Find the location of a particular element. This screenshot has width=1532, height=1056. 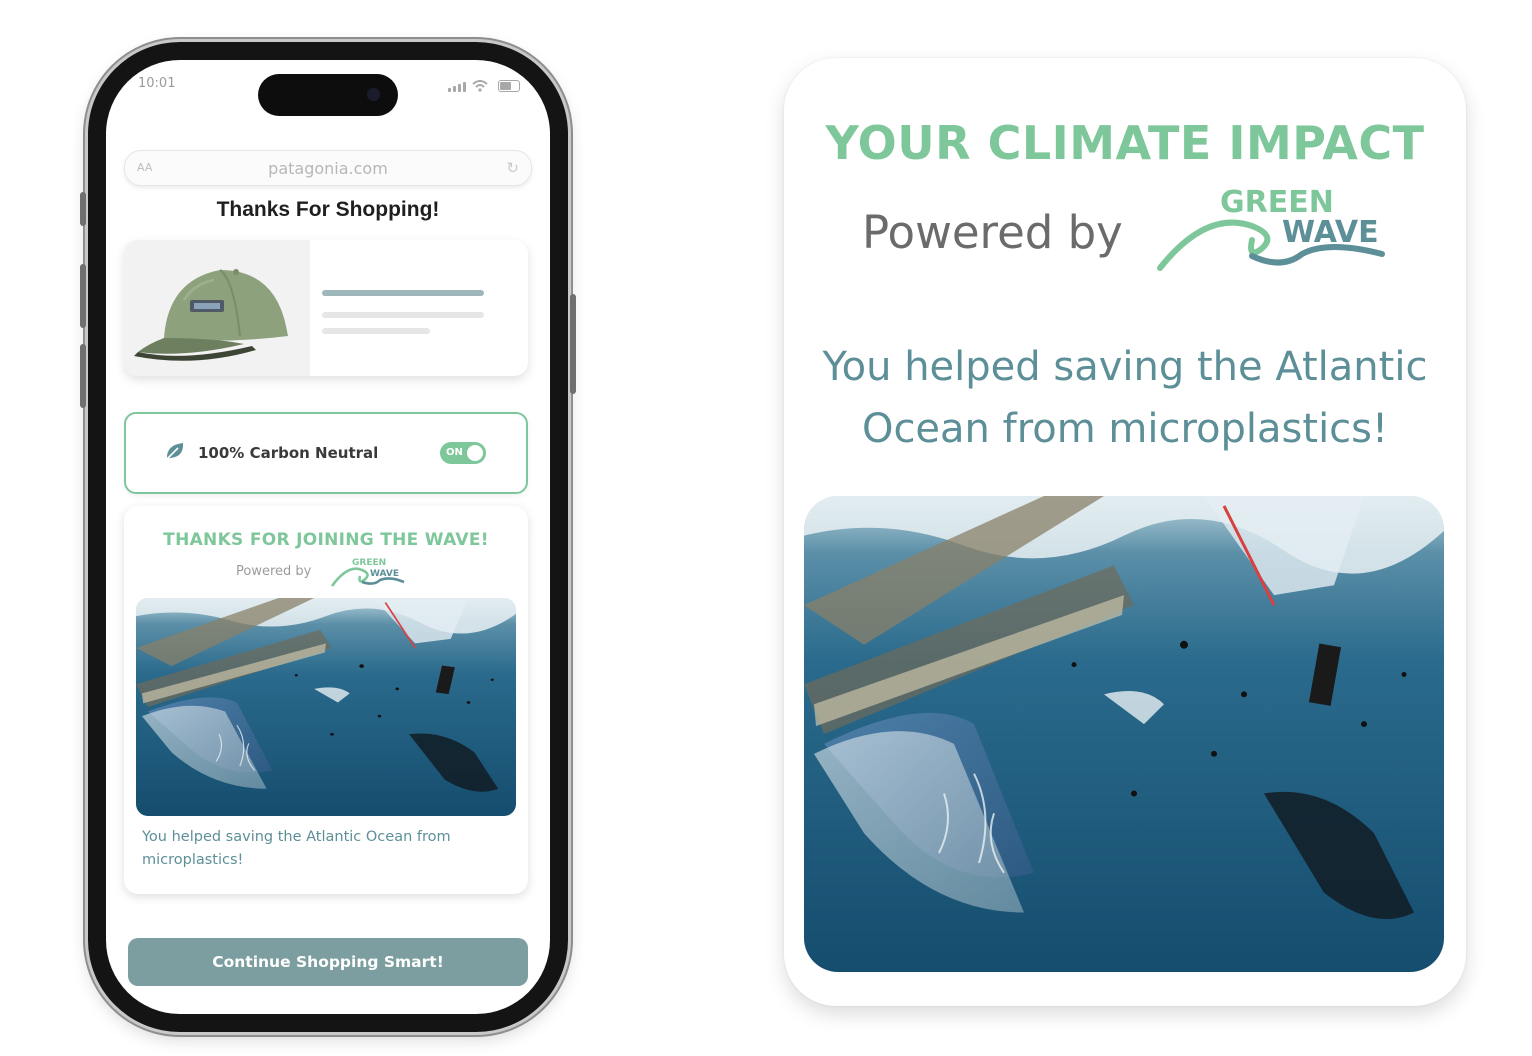

phone-action-button is located at coordinates (83, 209).